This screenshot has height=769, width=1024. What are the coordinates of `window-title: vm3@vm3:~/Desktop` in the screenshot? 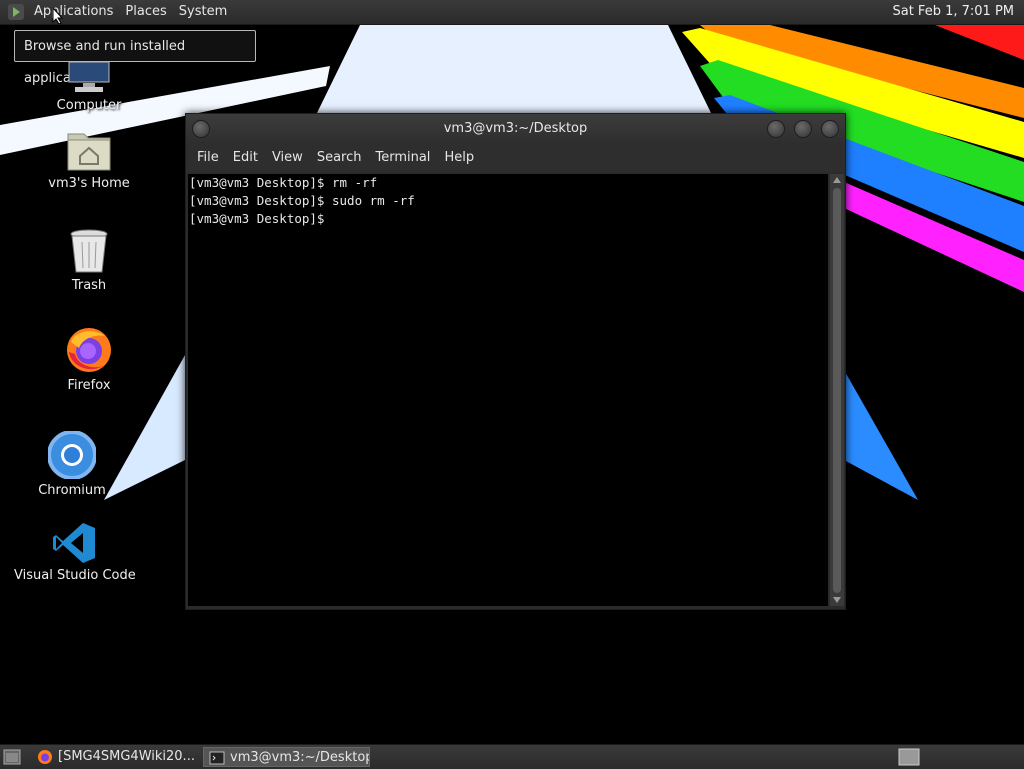 It's located at (515, 128).